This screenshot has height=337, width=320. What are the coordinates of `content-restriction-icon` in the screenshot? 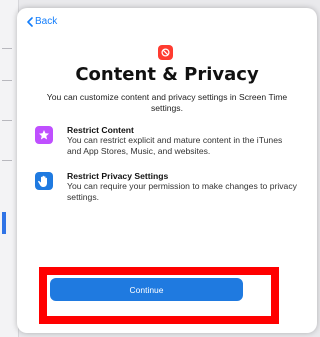 It's located at (165, 52).